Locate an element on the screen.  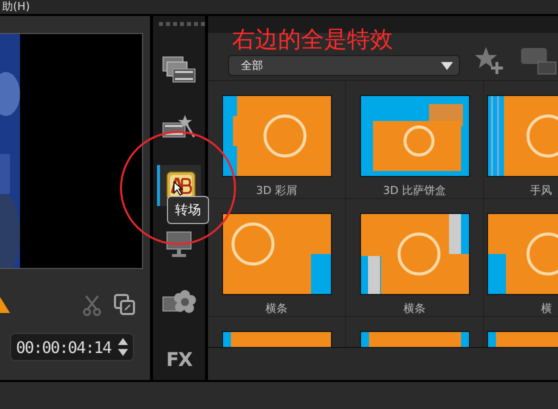
help-menu: 助(H) is located at coordinates (16, 7).